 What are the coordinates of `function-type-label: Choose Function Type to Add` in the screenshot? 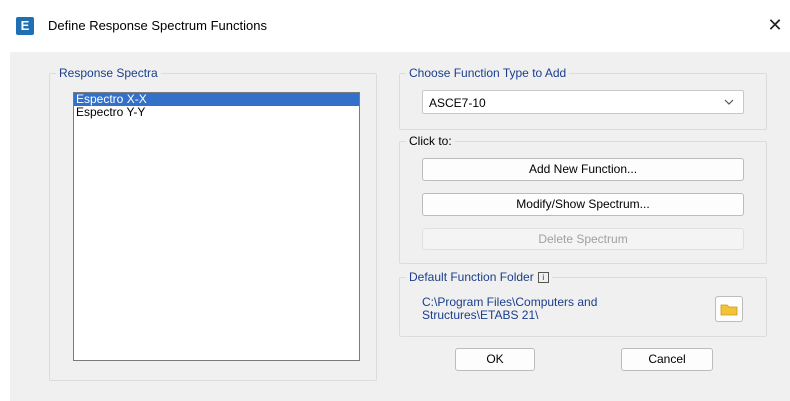 It's located at (488, 73).